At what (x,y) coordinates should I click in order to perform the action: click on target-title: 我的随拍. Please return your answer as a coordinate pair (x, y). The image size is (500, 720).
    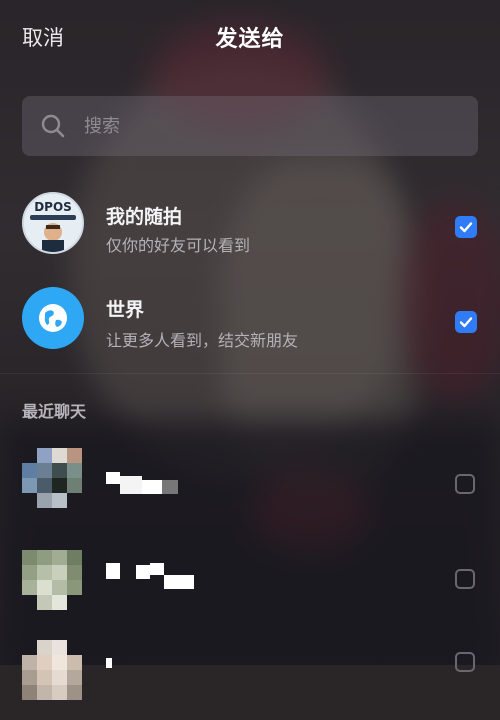
    Looking at the image, I should click on (144, 217).